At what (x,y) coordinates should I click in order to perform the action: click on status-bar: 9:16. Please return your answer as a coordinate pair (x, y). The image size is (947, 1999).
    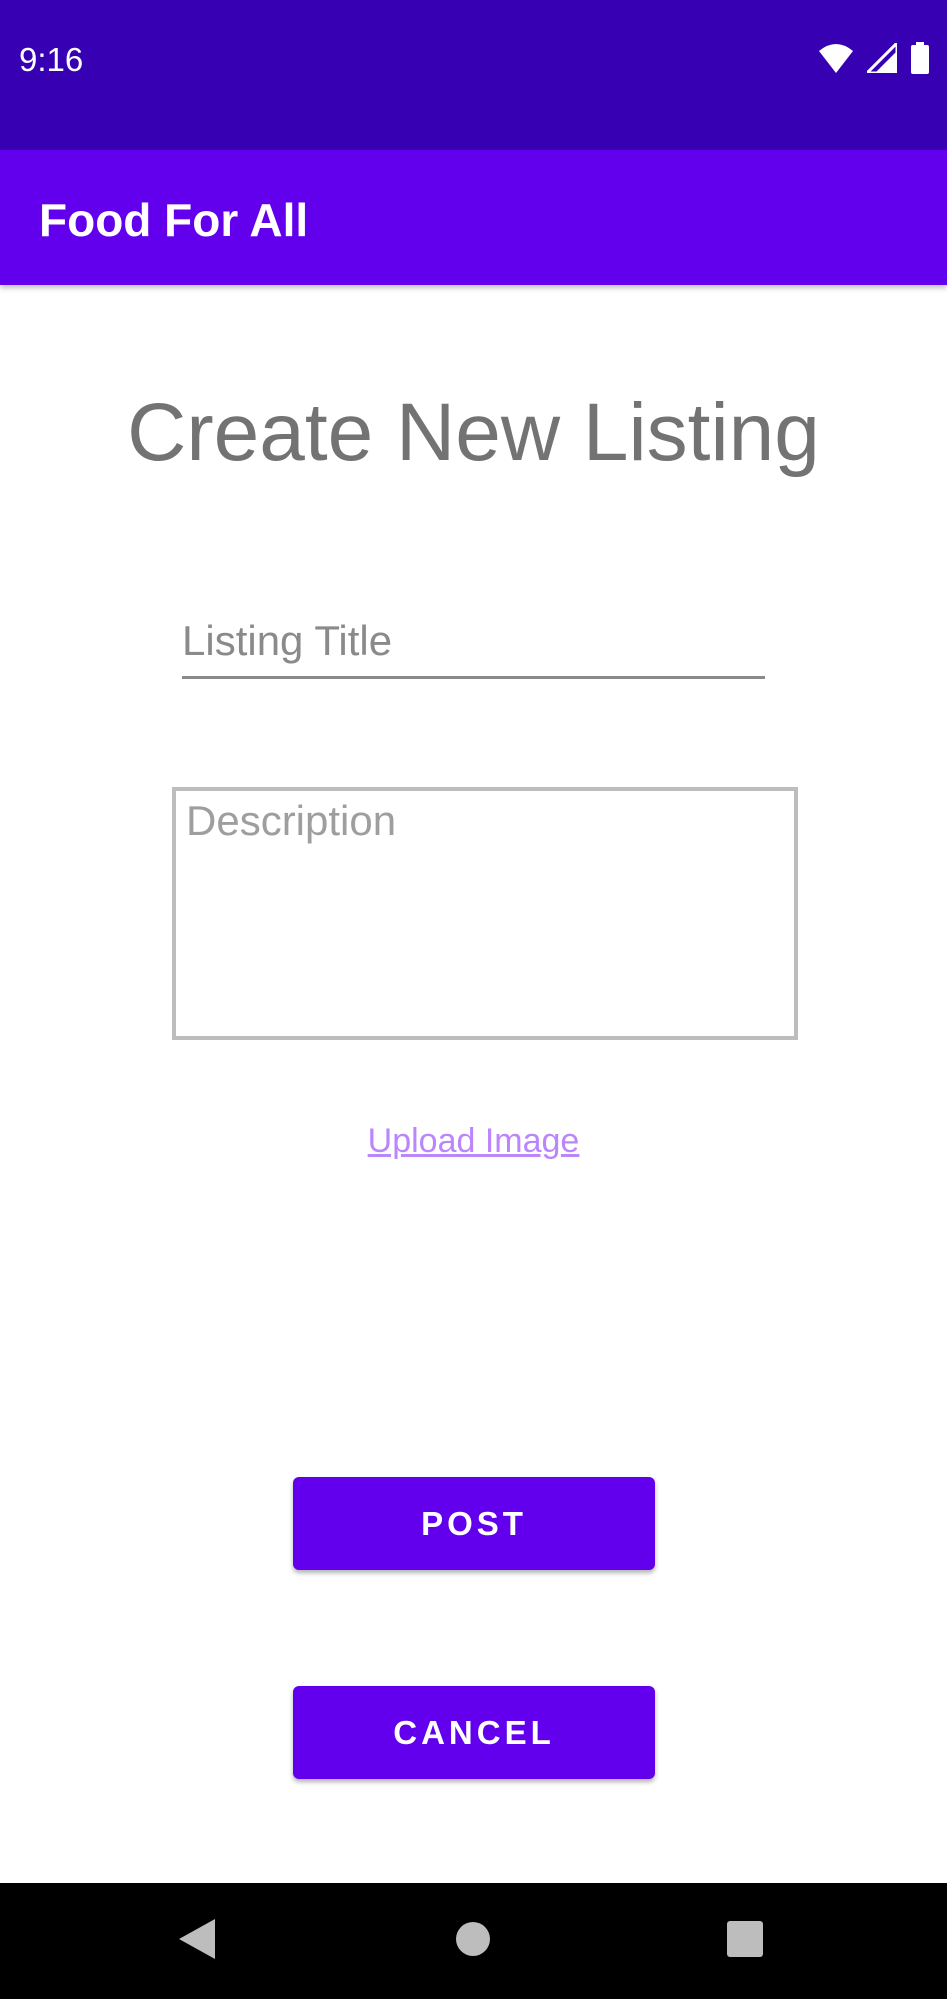
    Looking at the image, I should click on (473, 75).